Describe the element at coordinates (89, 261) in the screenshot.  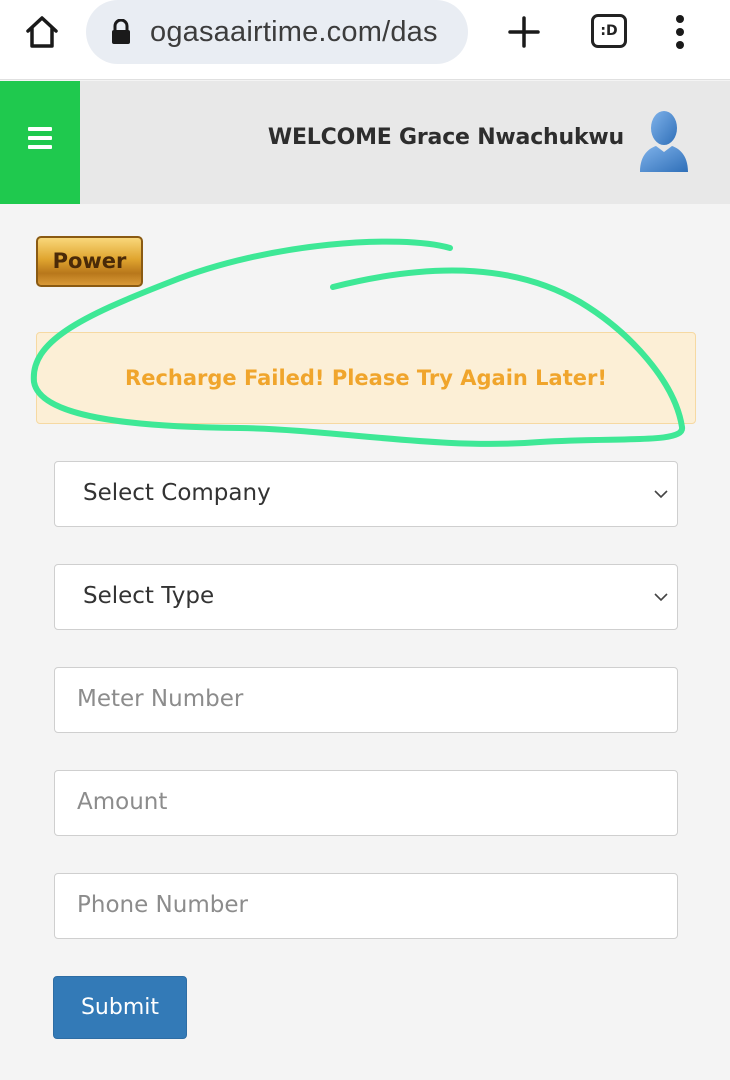
I see `service-badge: Power` at that location.